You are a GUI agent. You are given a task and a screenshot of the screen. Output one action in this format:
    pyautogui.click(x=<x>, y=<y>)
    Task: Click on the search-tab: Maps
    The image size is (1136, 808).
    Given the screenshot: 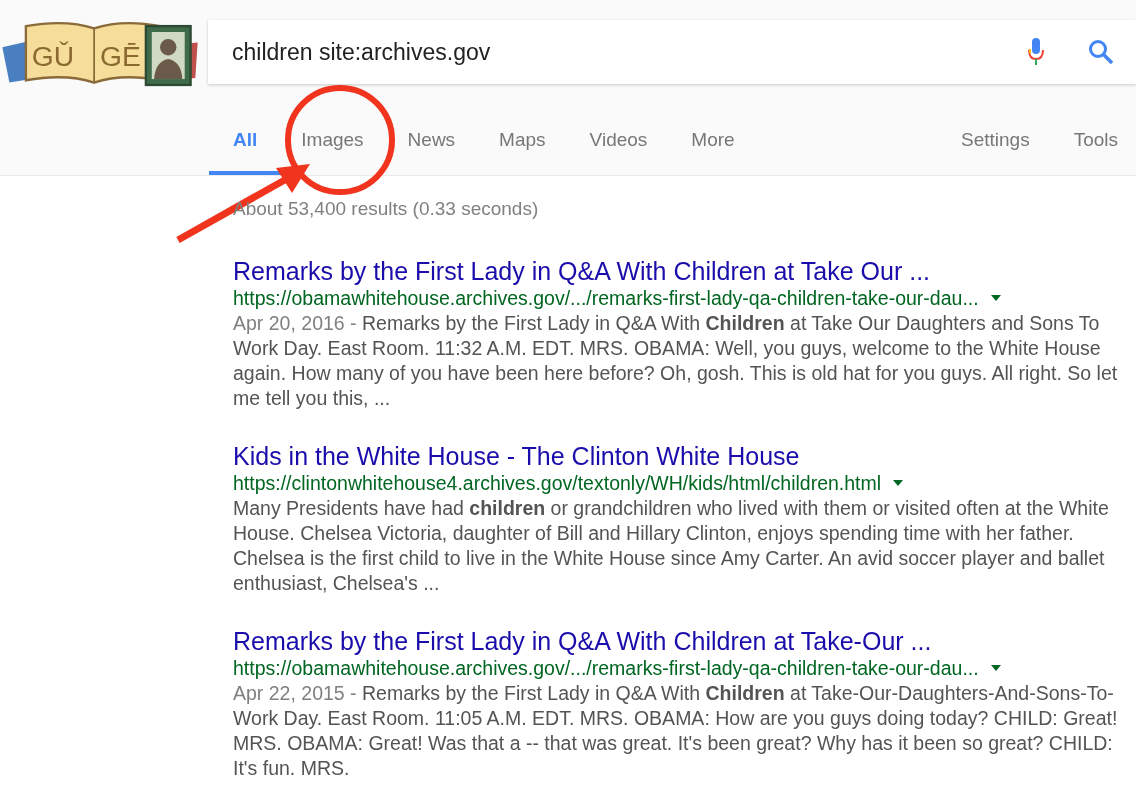 What is the action you would take?
    pyautogui.click(x=522, y=147)
    